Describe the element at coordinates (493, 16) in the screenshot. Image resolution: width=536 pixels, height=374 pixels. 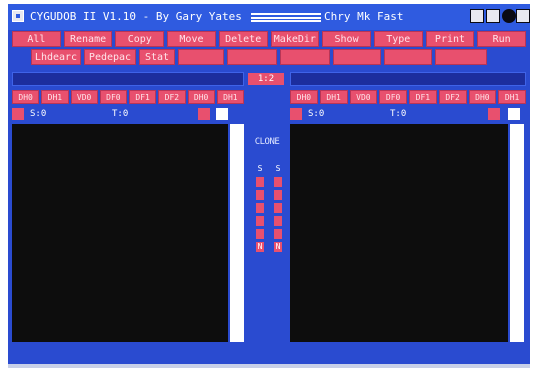
I see `iconify-icon` at that location.